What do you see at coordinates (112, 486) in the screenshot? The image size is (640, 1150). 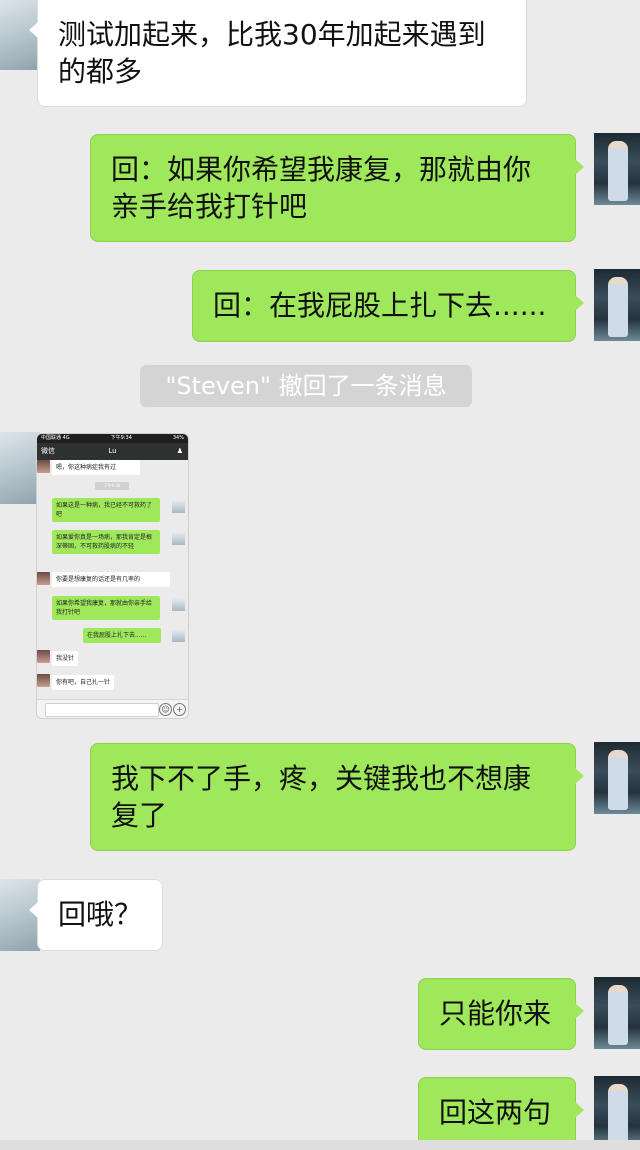 I see `mini-timestamp: 下午9:36` at bounding box center [112, 486].